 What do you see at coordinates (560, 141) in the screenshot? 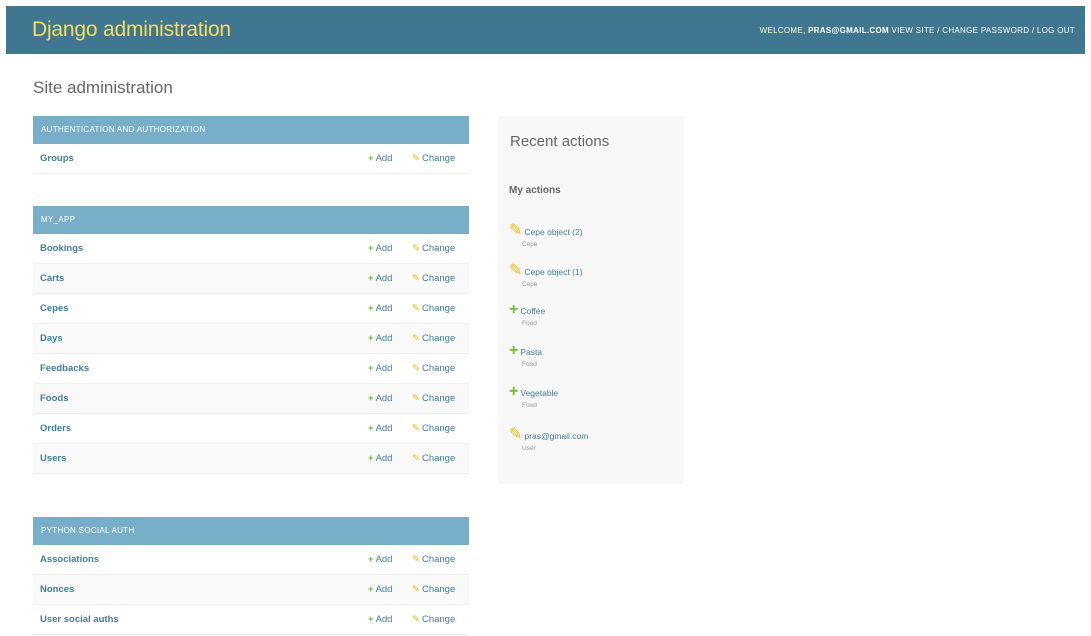
I see `recent-actions-title: Recent actions` at bounding box center [560, 141].